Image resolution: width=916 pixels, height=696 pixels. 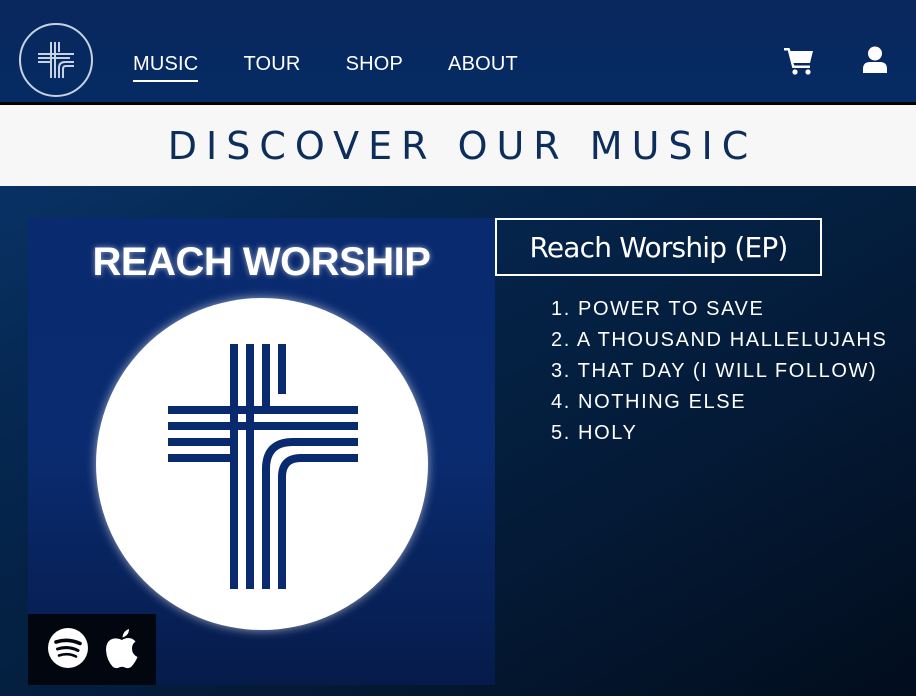 I want to click on cart-icon, so click(x=799, y=61).